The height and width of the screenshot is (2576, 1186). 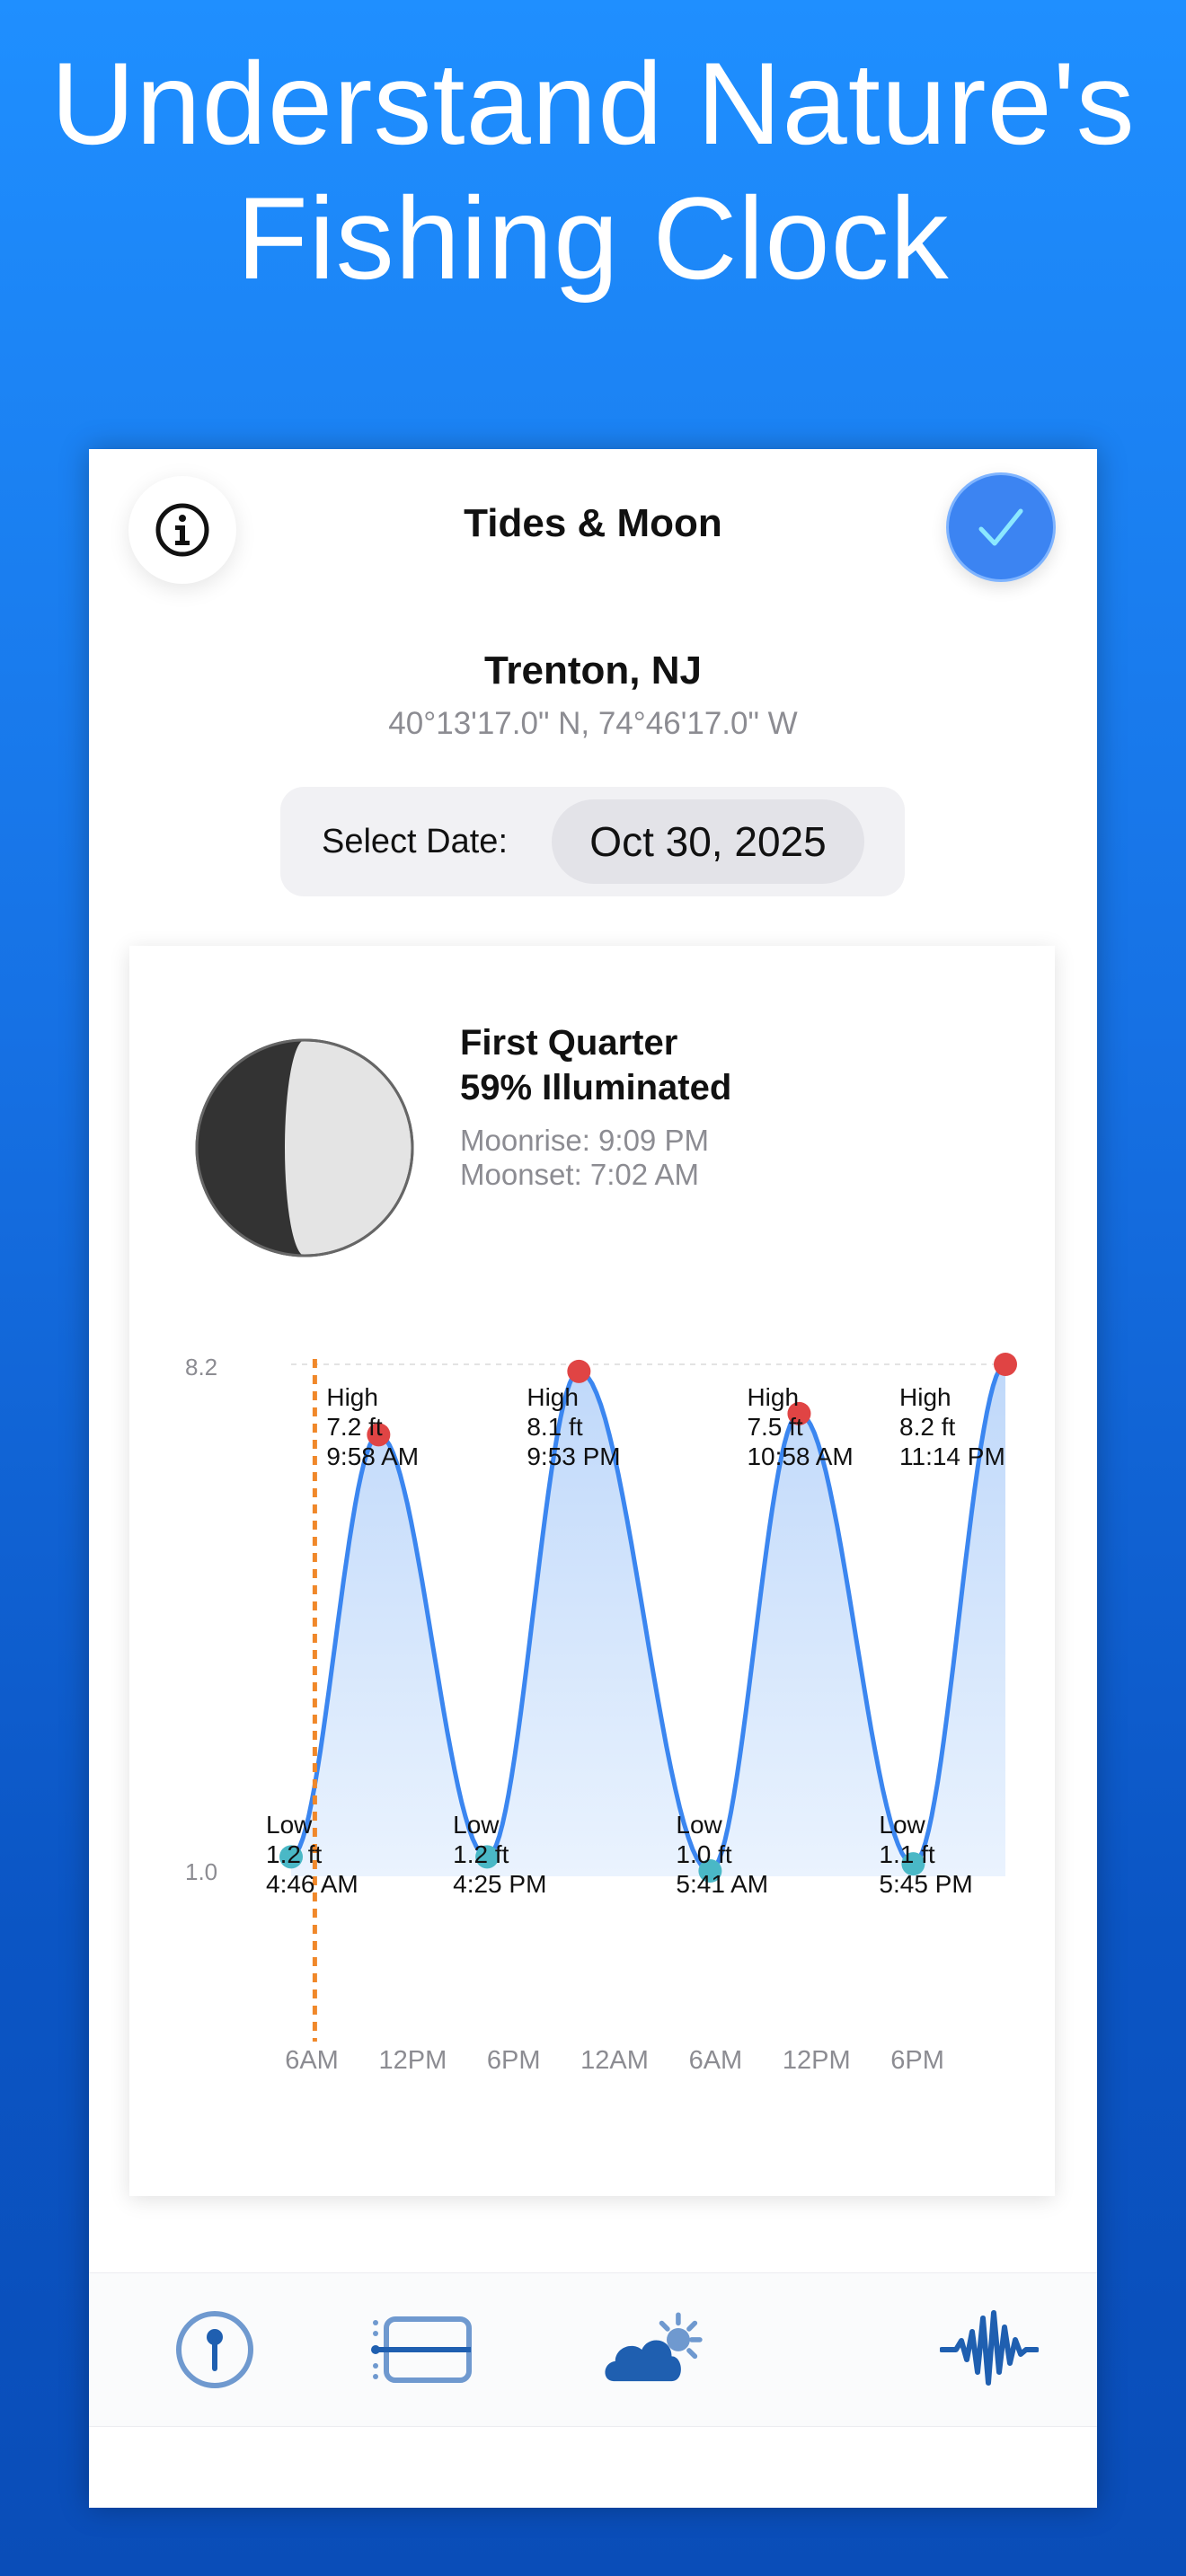 What do you see at coordinates (708, 841) in the screenshot?
I see `date-picker-button: Oct 30, 2025` at bounding box center [708, 841].